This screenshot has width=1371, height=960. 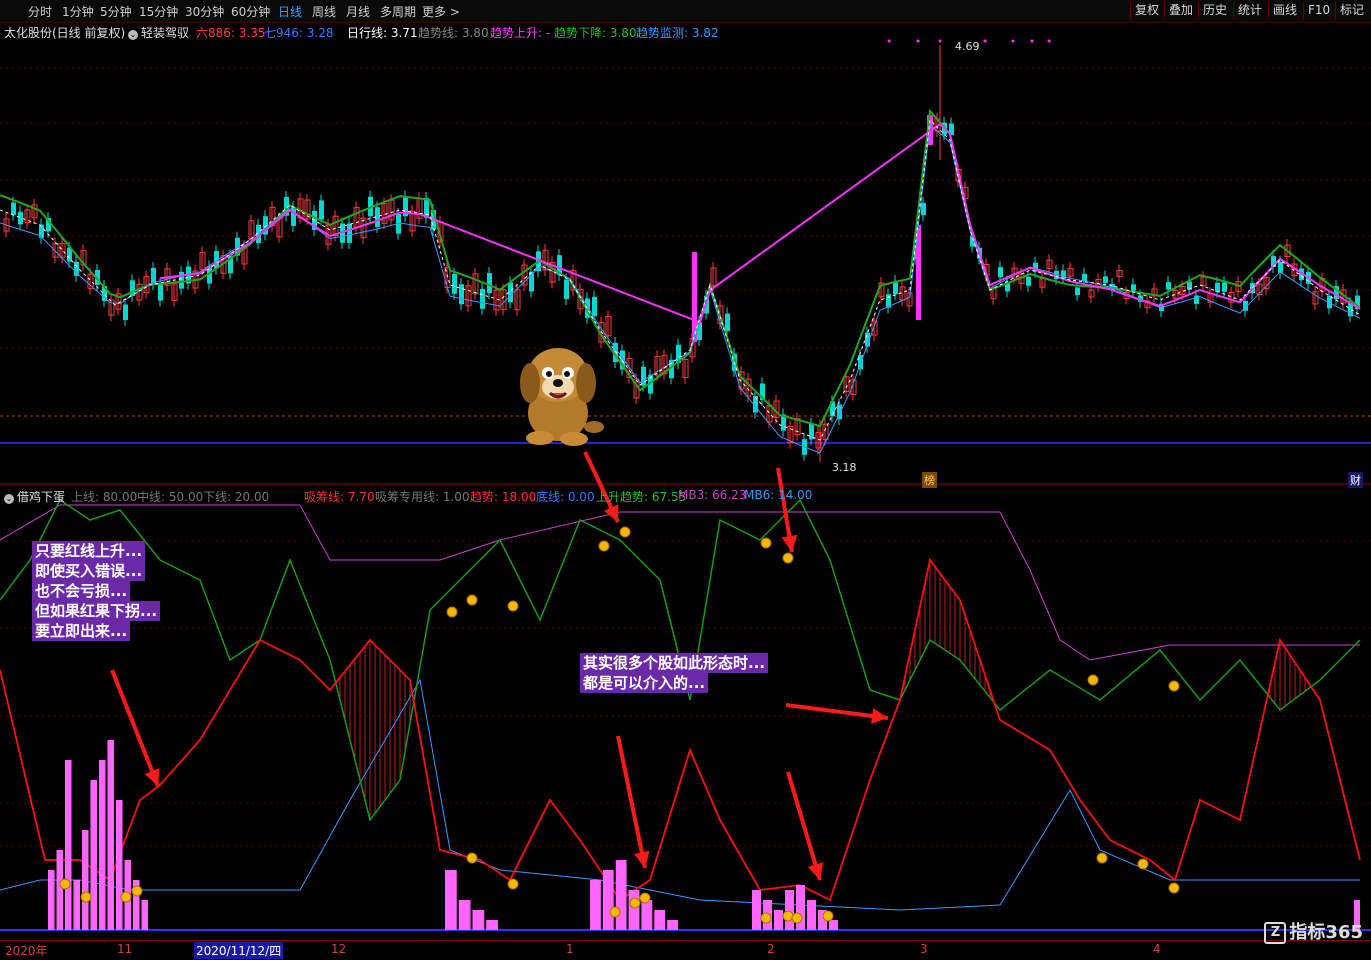 What do you see at coordinates (570, 949) in the screenshot?
I see `axis-date-jan: 1` at bounding box center [570, 949].